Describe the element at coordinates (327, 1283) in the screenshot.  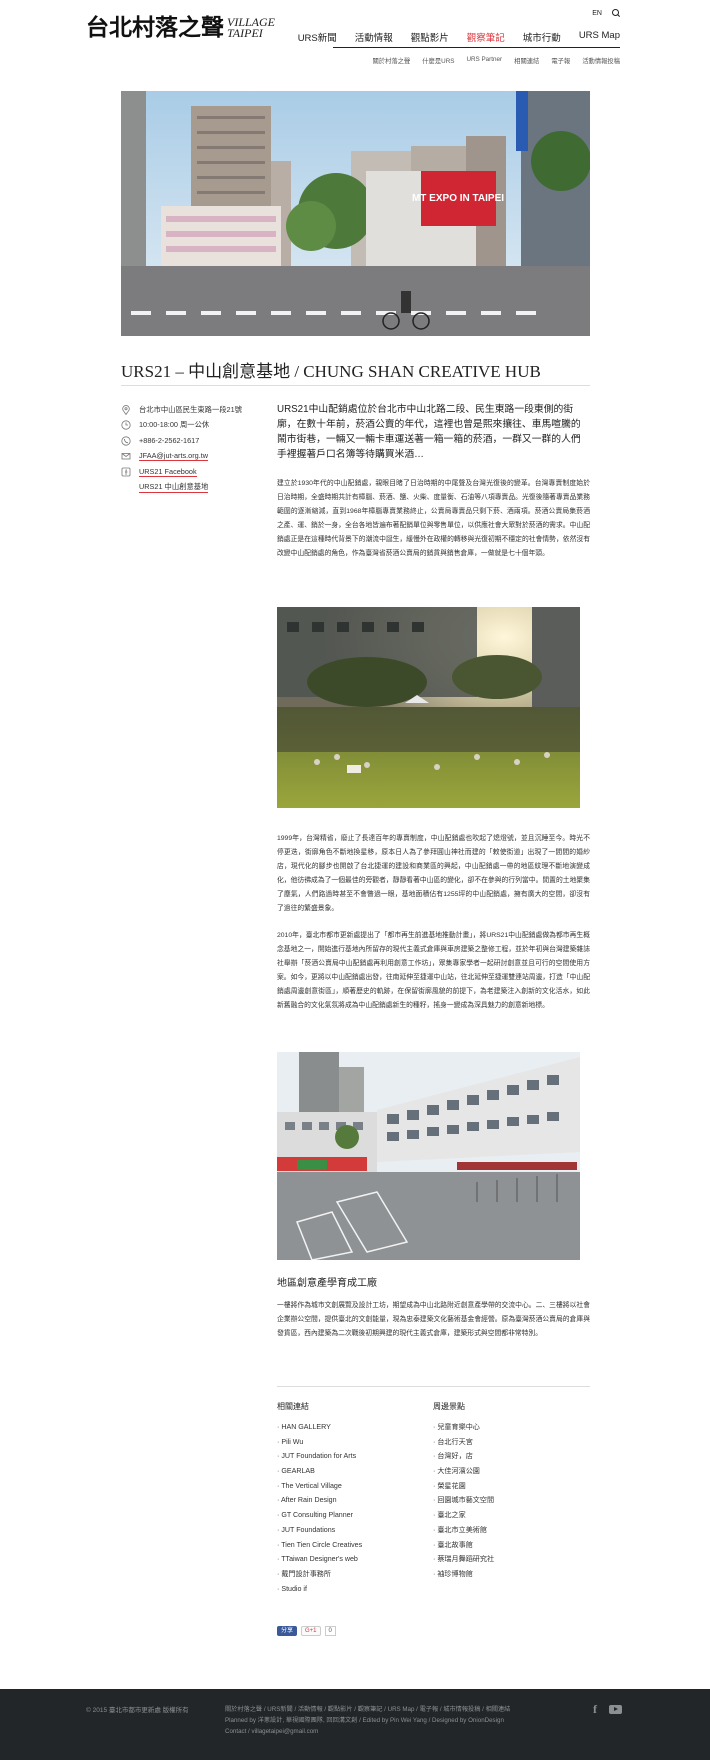
I see `section-subheading: 地區創意產學育成工廠` at that location.